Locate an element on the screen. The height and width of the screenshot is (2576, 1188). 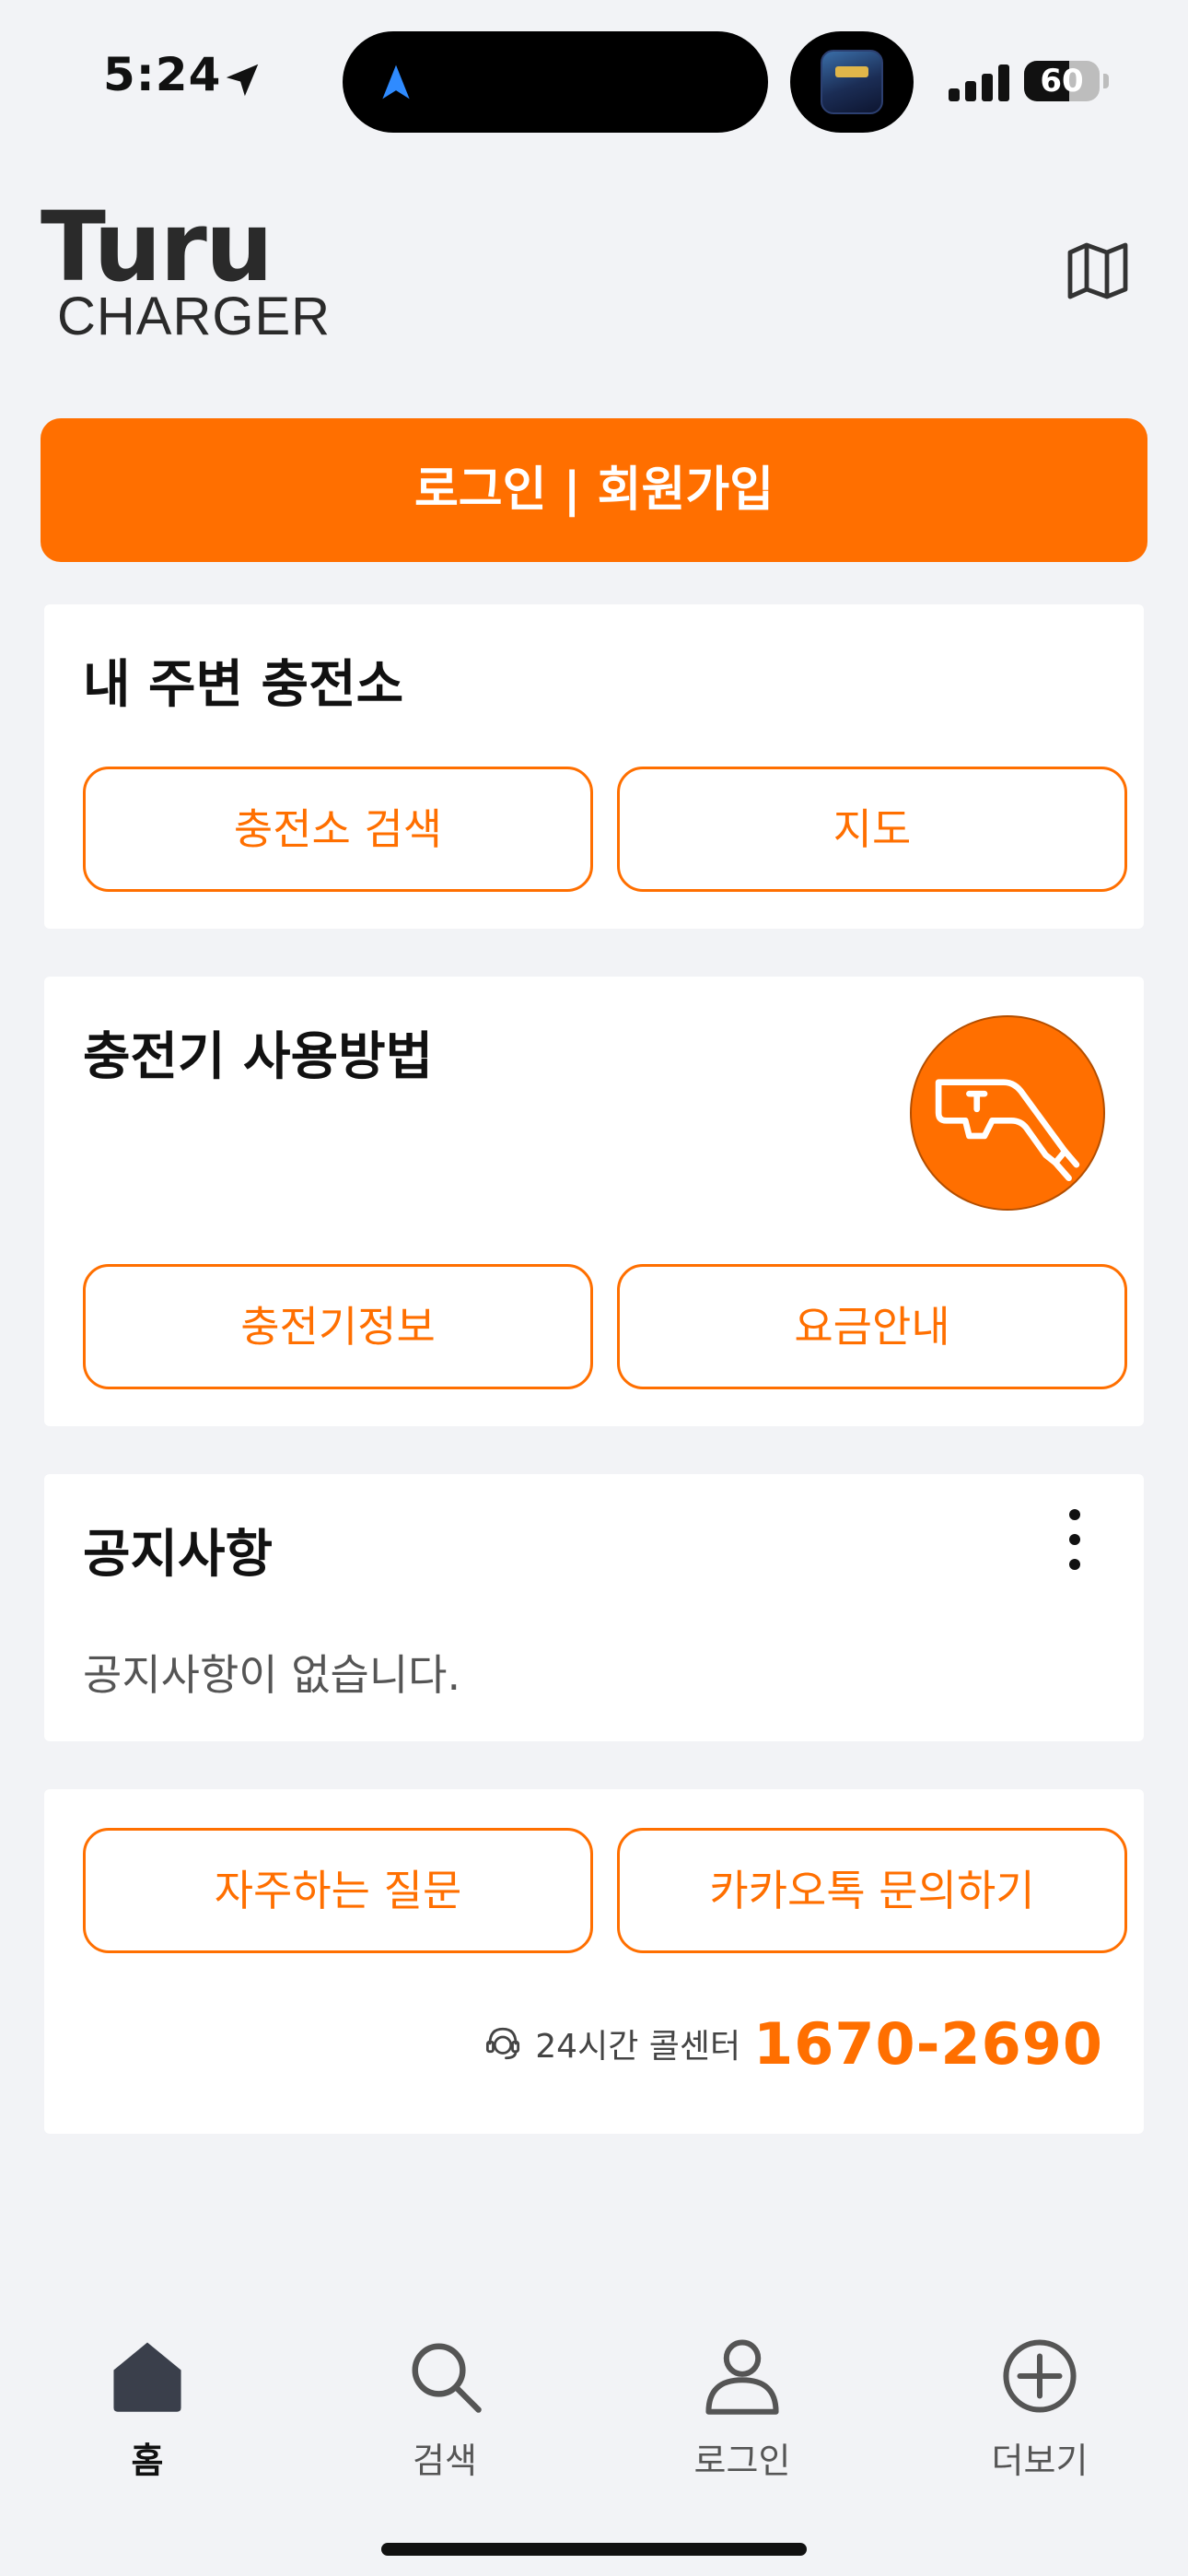
tab-login-label: 로그인 is located at coordinates (742, 2461).